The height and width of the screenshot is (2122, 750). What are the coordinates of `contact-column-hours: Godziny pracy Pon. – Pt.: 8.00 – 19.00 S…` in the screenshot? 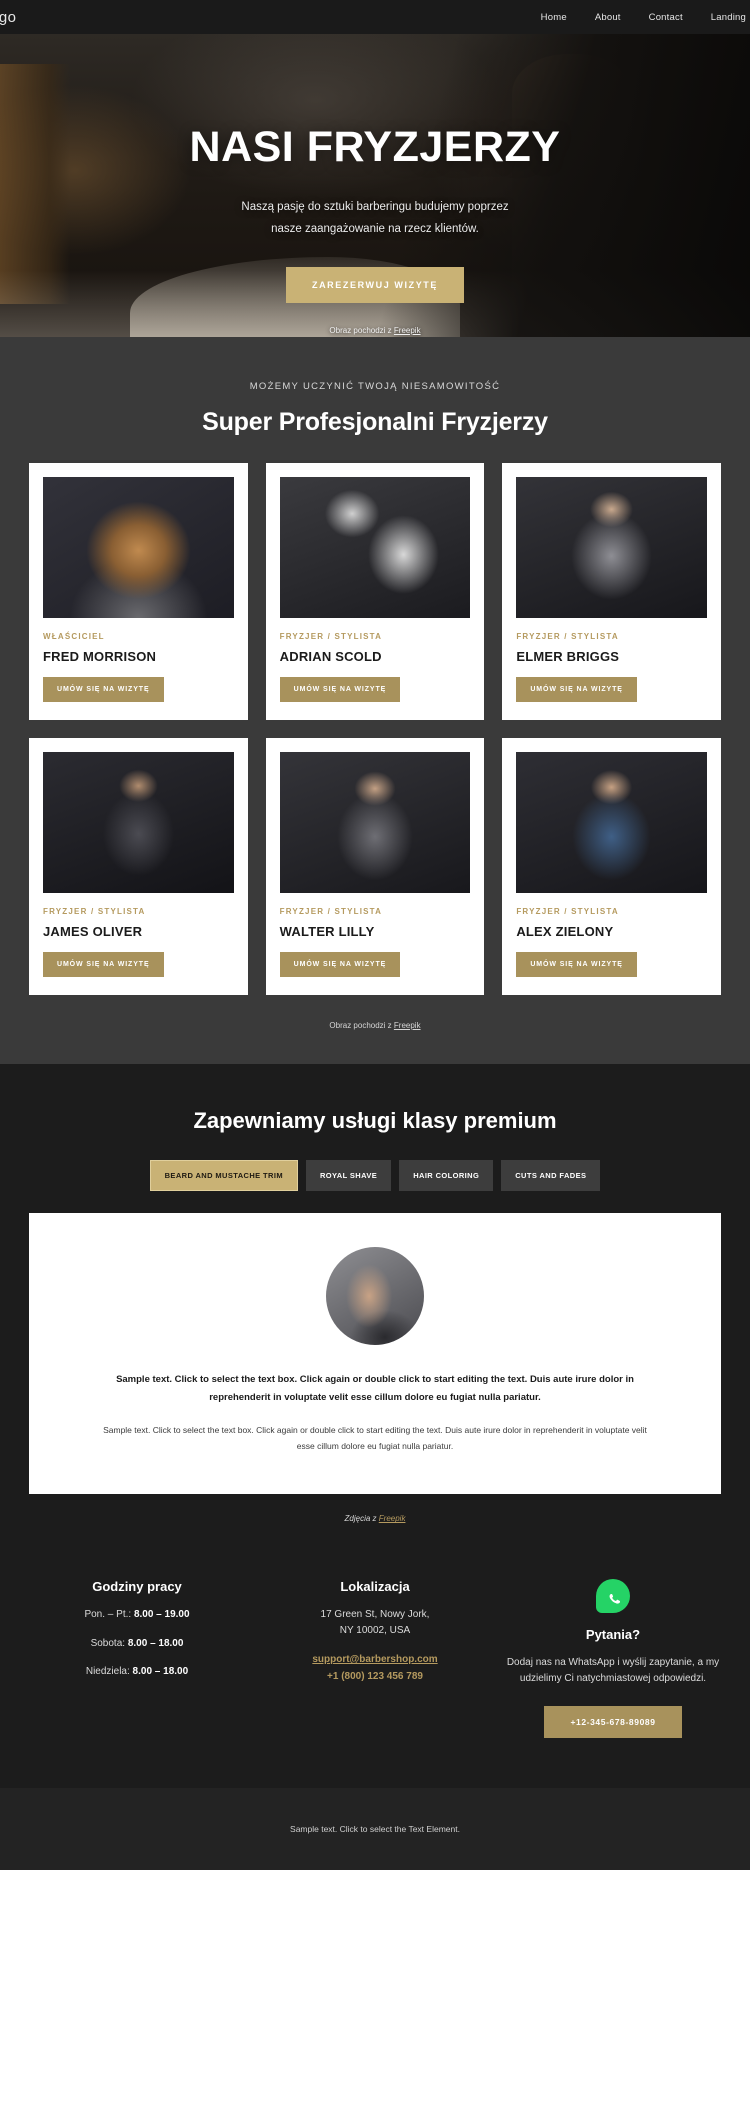 It's located at (137, 1658).